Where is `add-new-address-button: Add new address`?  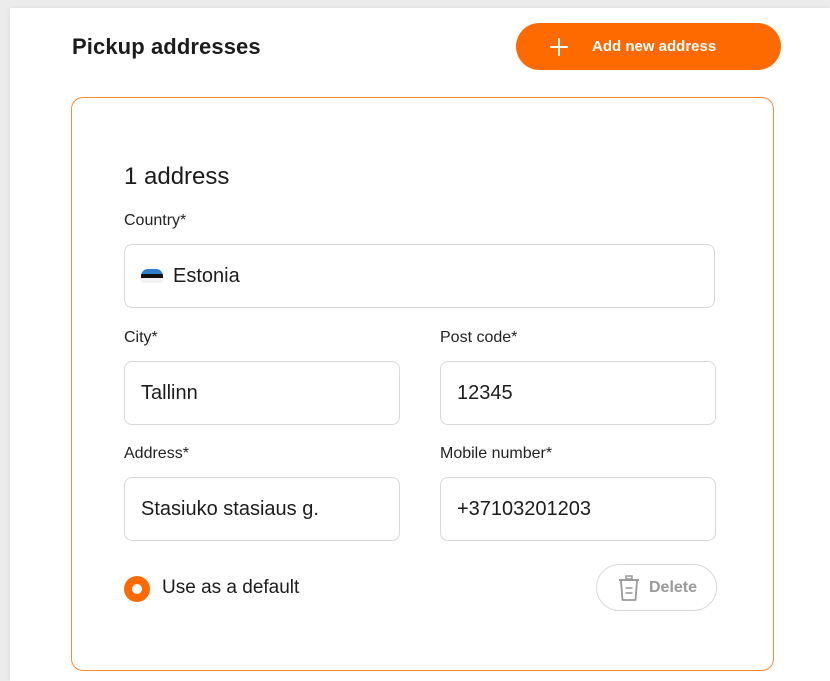 add-new-address-button: Add new address is located at coordinates (648, 46).